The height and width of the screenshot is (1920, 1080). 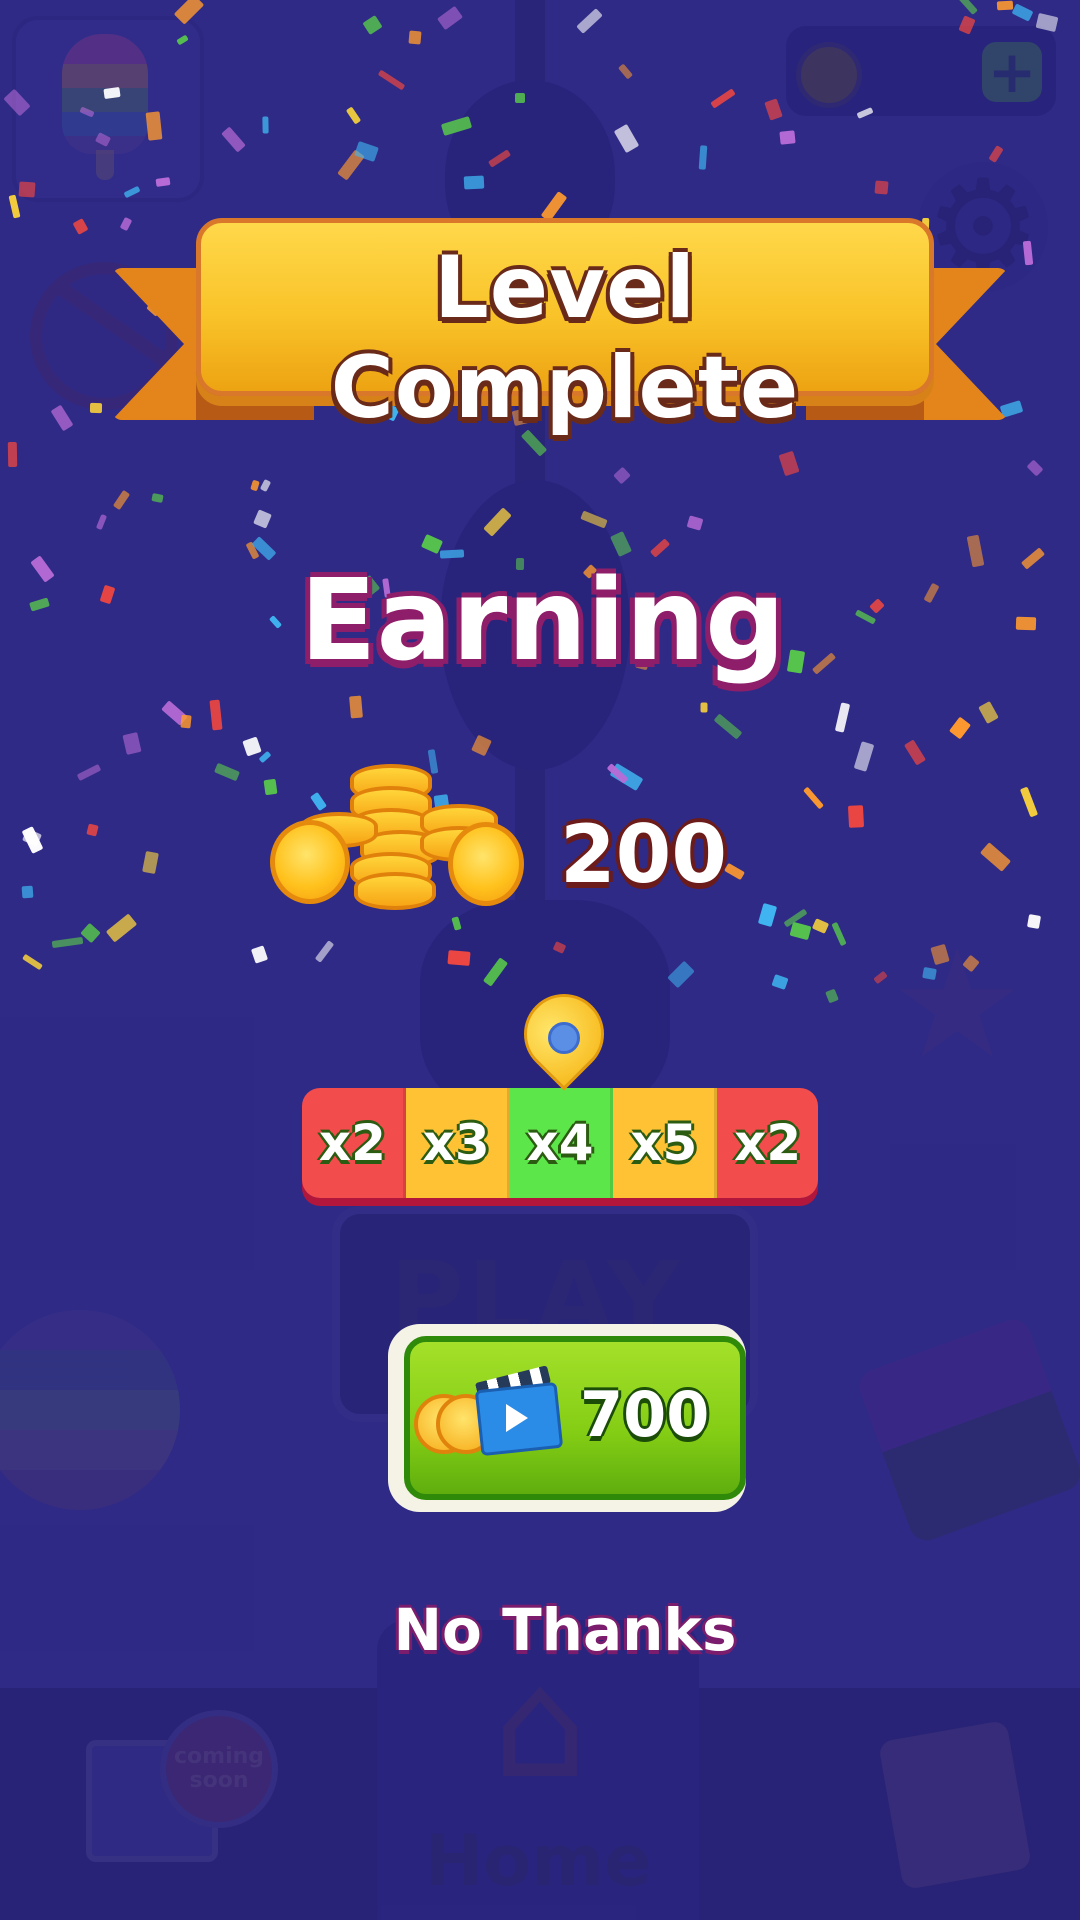 What do you see at coordinates (540, 1725) in the screenshot?
I see `home-icon: ⌂` at bounding box center [540, 1725].